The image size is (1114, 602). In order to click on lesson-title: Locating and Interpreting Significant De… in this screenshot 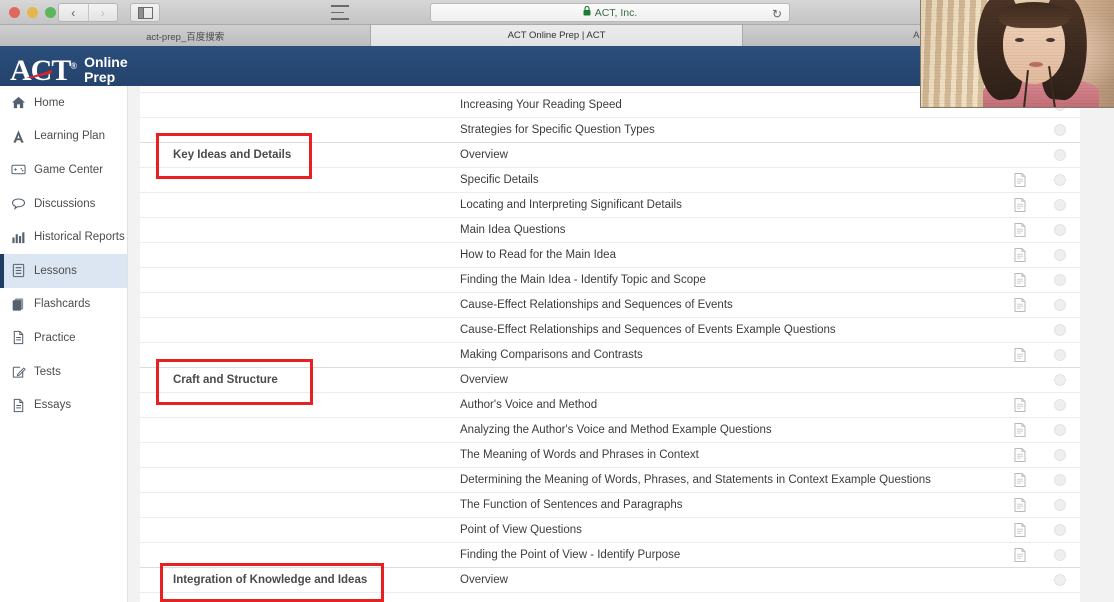, I will do `click(724, 205)`.